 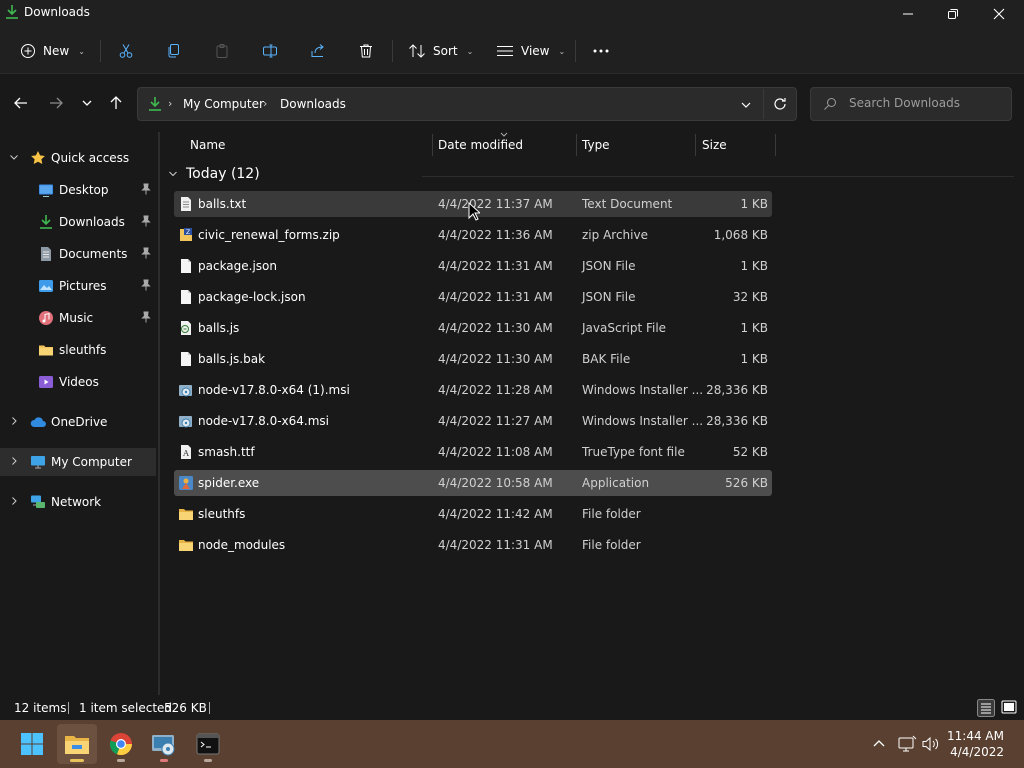 What do you see at coordinates (12, 12) in the screenshot?
I see `download-icon` at bounding box center [12, 12].